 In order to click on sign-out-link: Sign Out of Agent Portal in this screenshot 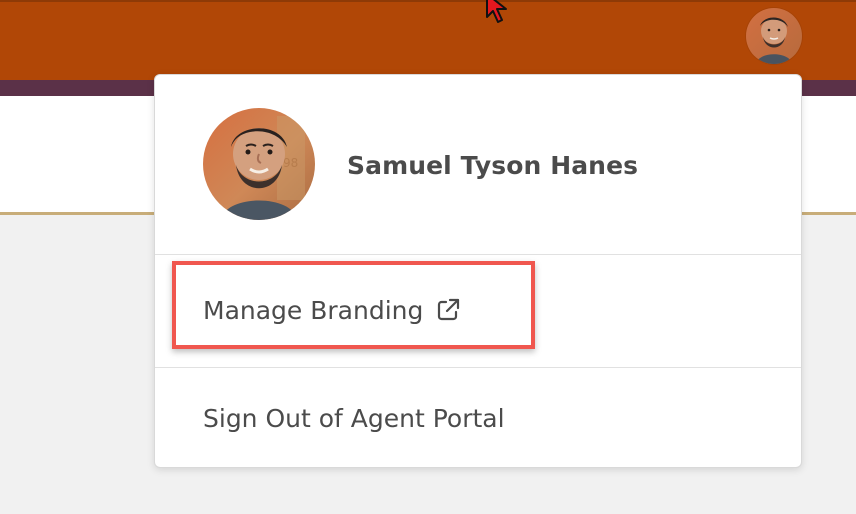, I will do `click(354, 419)`.